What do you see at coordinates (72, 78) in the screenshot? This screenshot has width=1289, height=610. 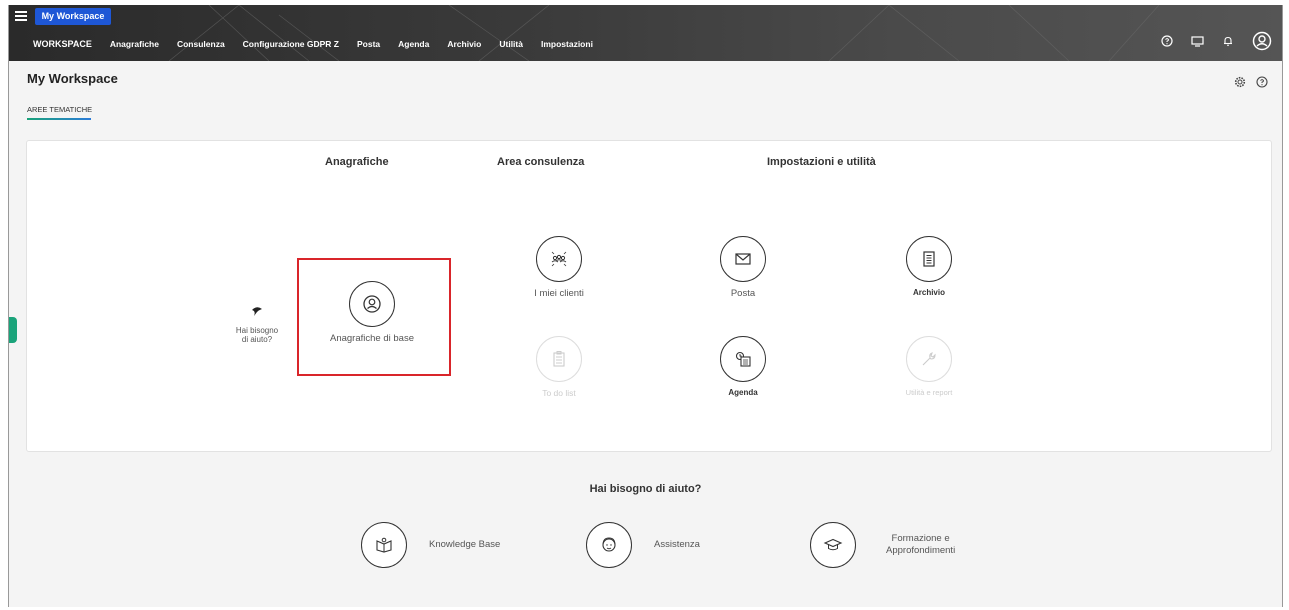 I see `page-title: My Workspace` at bounding box center [72, 78].